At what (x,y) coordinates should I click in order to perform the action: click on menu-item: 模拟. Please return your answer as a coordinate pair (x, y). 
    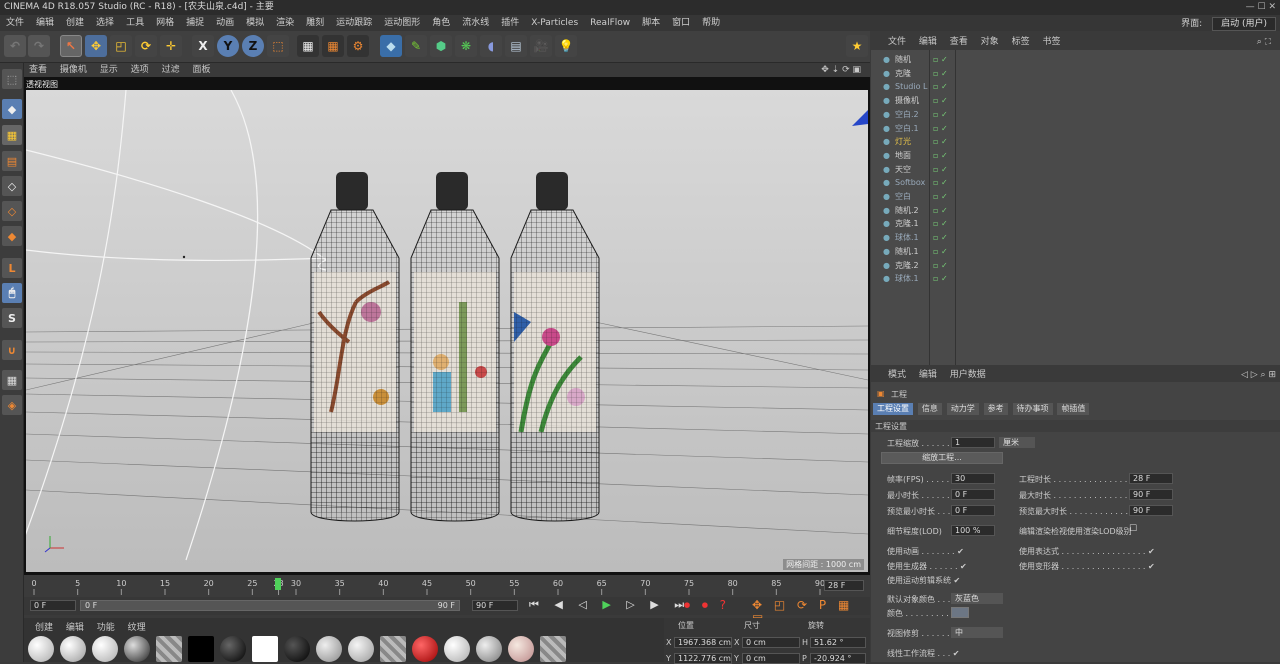
    Looking at the image, I should click on (255, 23).